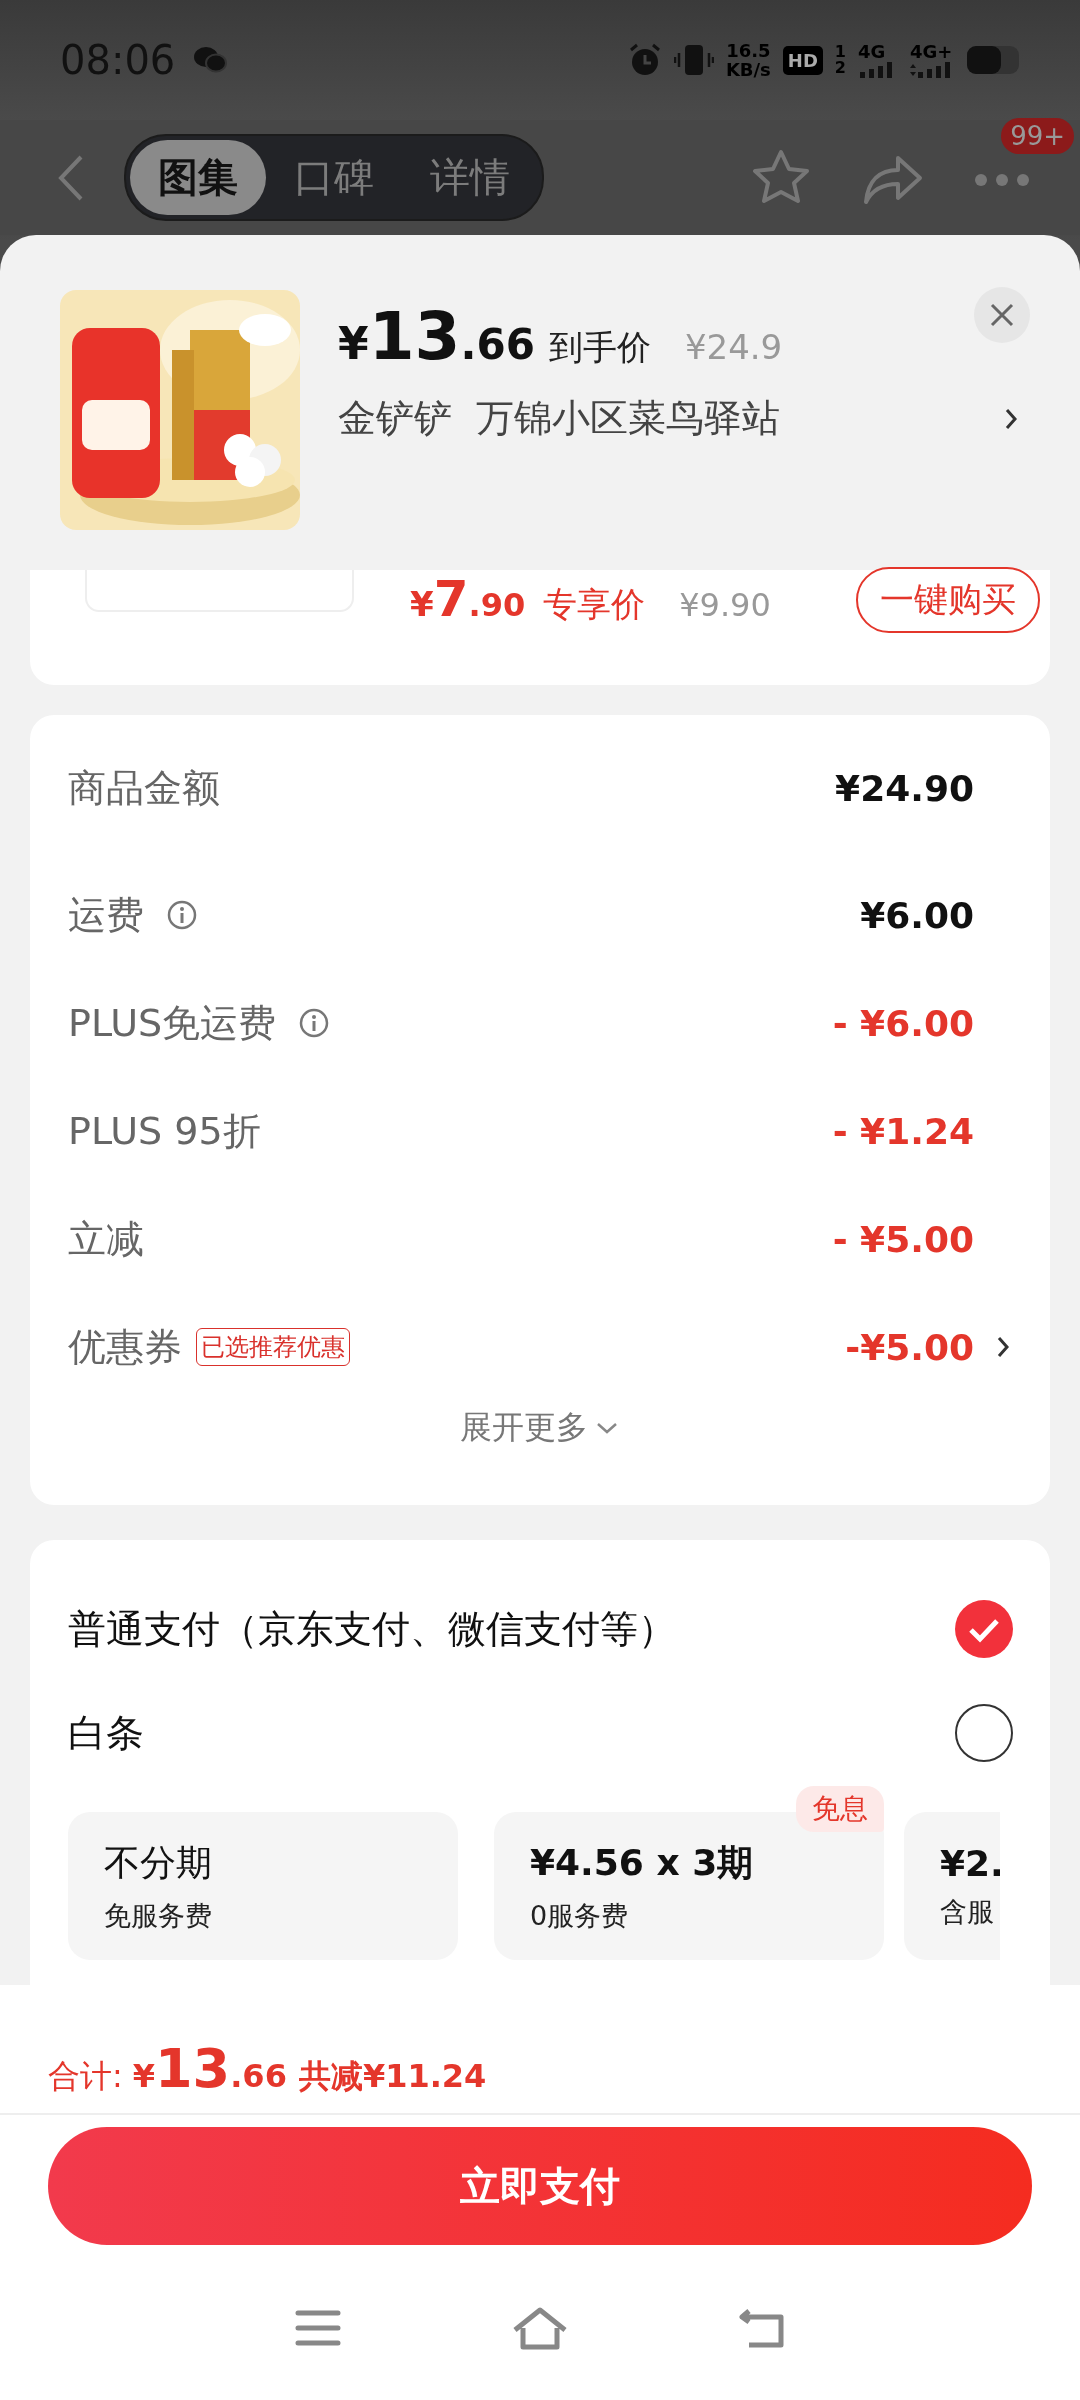  I want to click on notification-badge: 99+, so click(1037, 136).